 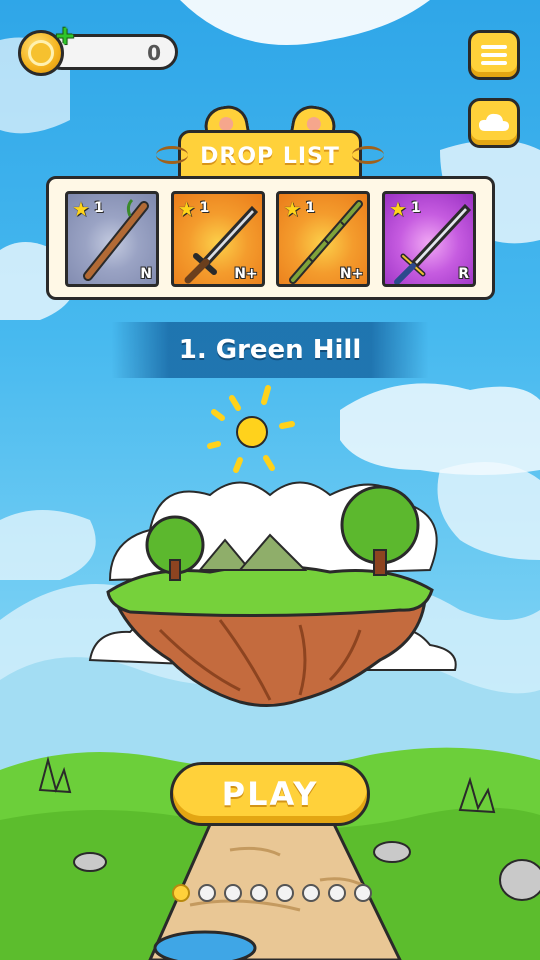 I want to click on menu-icon, so click(x=494, y=55).